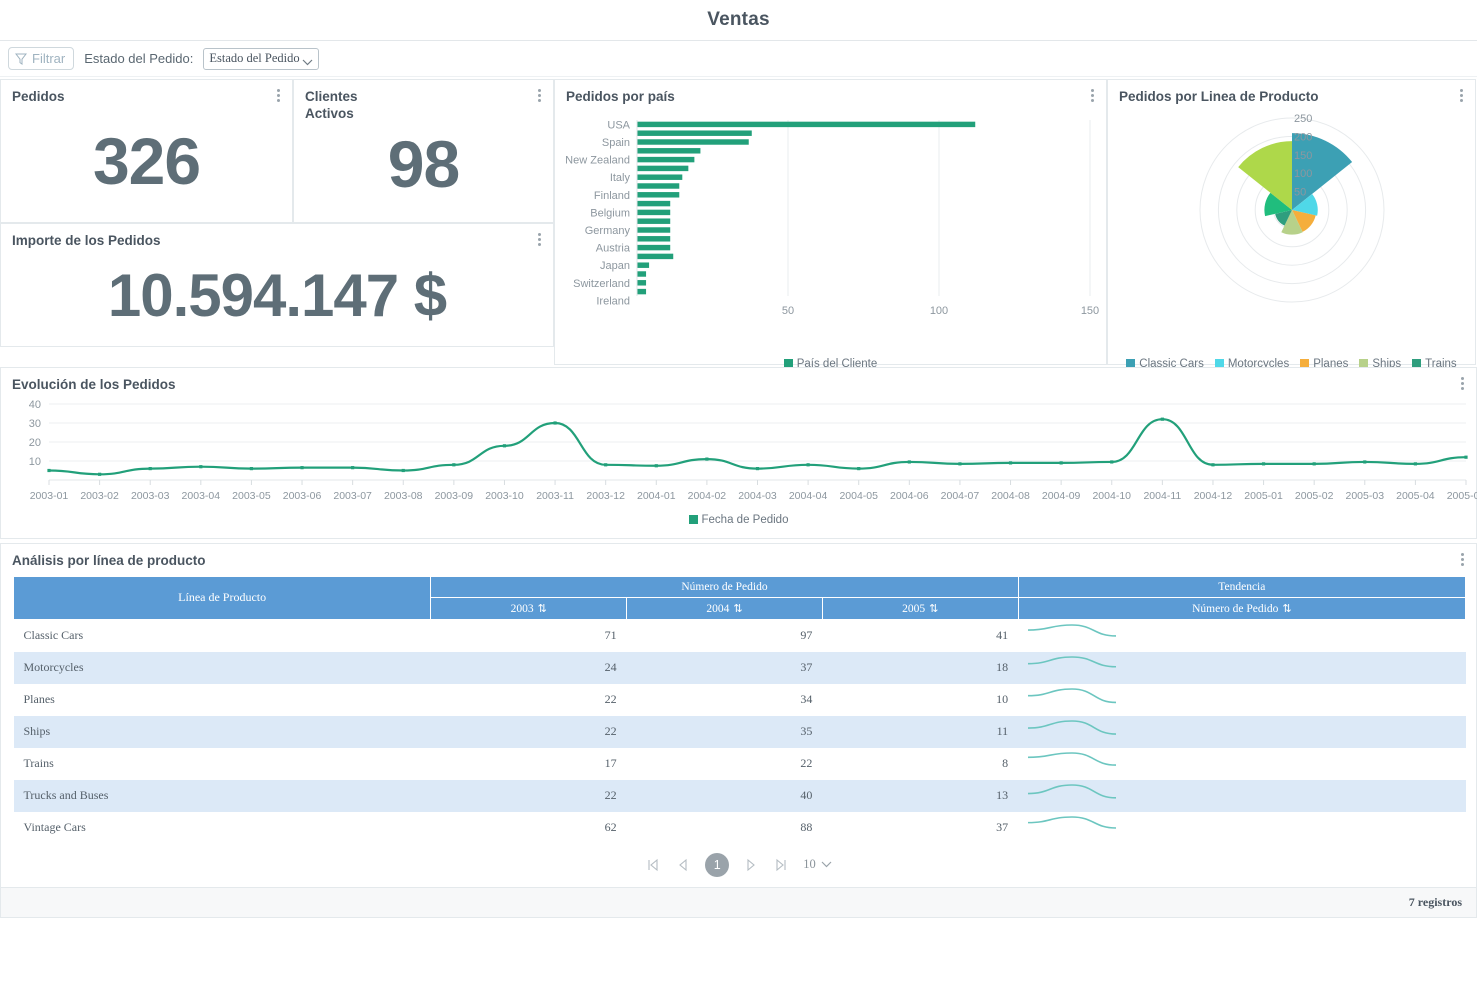 The width and height of the screenshot is (1477, 1002). Describe the element at coordinates (261, 58) in the screenshot. I see `order-status-select: Estado del Pedido` at that location.